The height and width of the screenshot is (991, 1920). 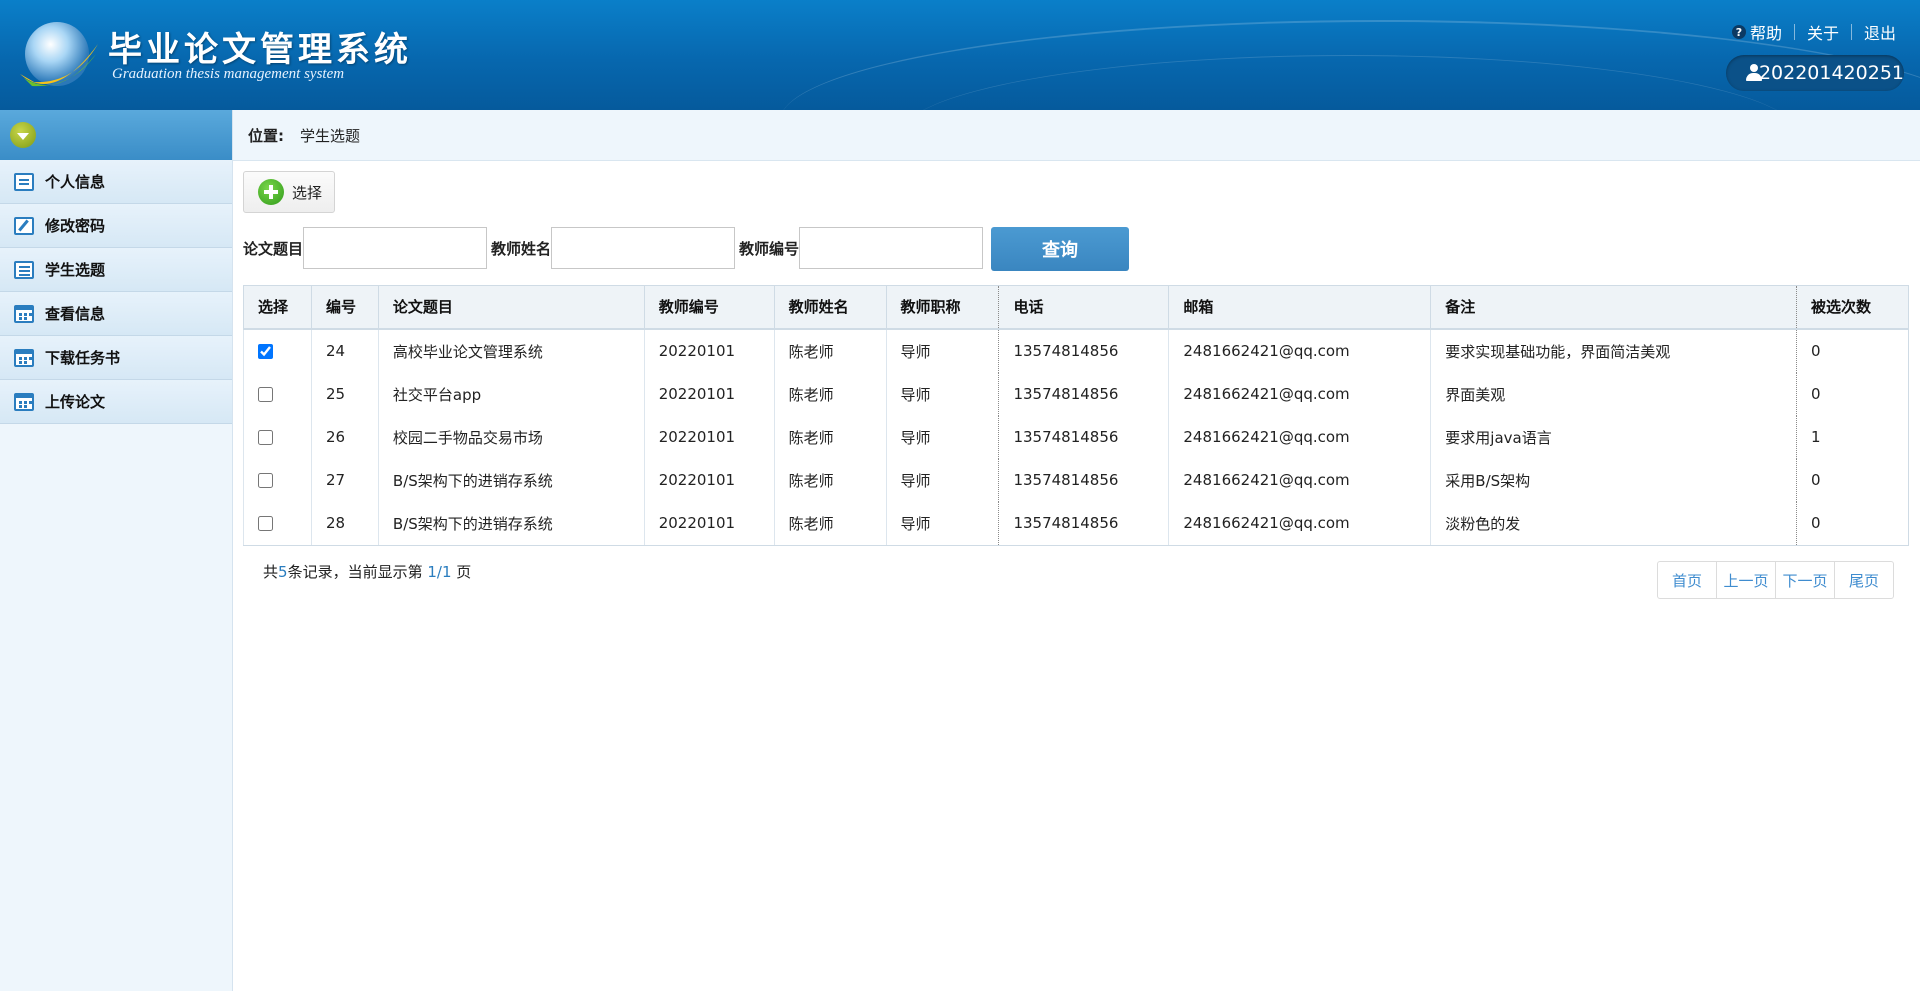 I want to click on column-header: 备注, so click(x=1613, y=307).